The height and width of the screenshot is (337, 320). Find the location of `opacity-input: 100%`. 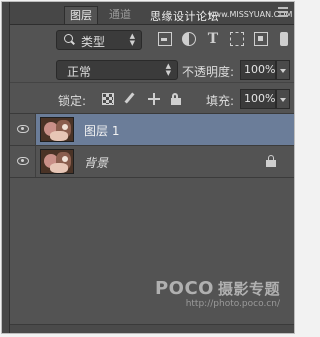

opacity-input: 100% is located at coordinates (258, 70).